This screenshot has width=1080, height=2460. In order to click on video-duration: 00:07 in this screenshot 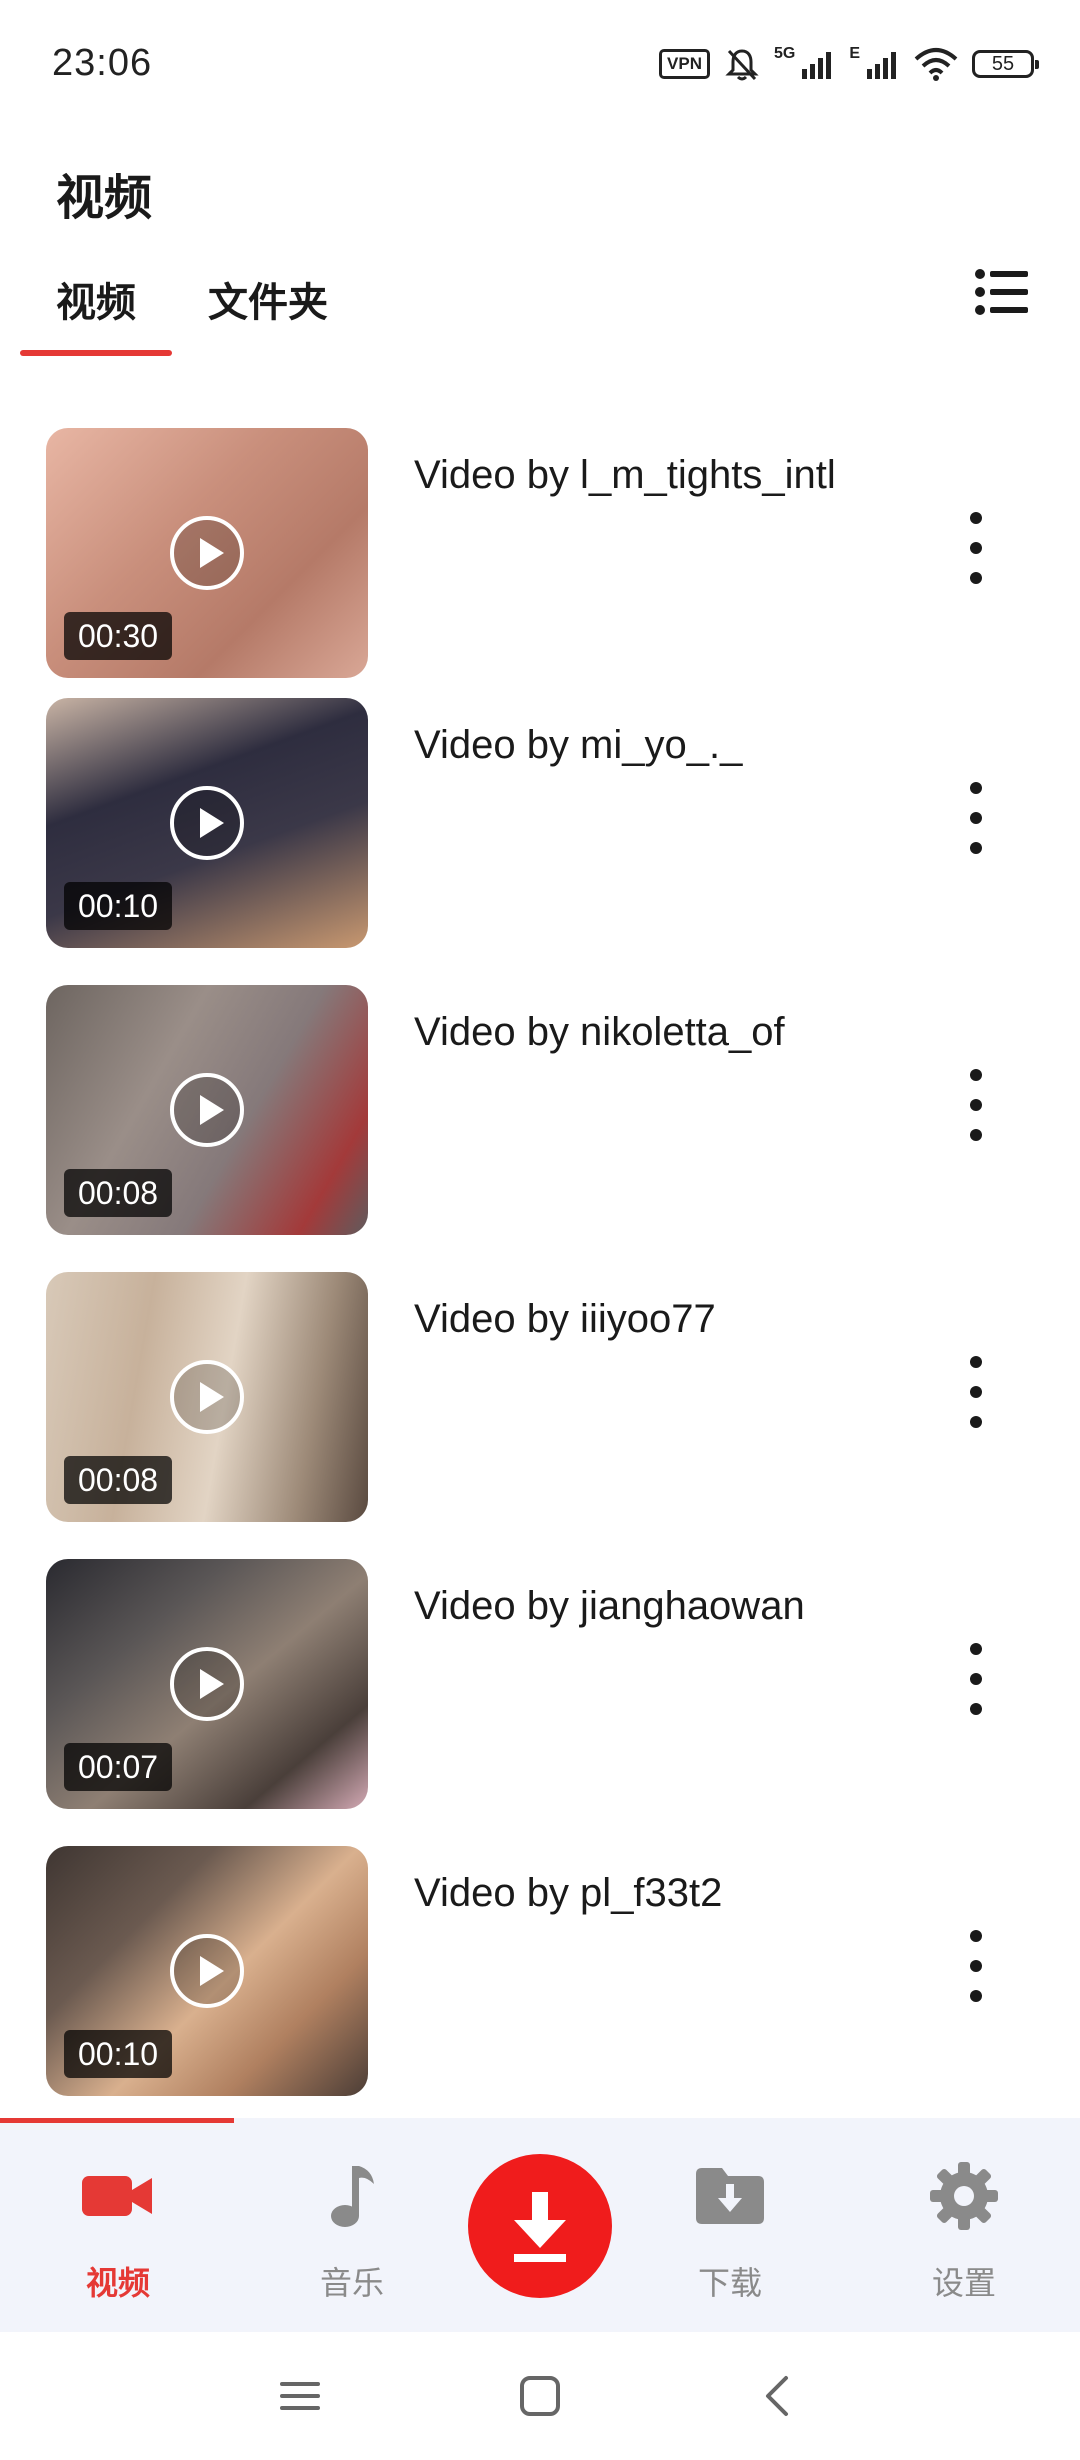, I will do `click(118, 1767)`.